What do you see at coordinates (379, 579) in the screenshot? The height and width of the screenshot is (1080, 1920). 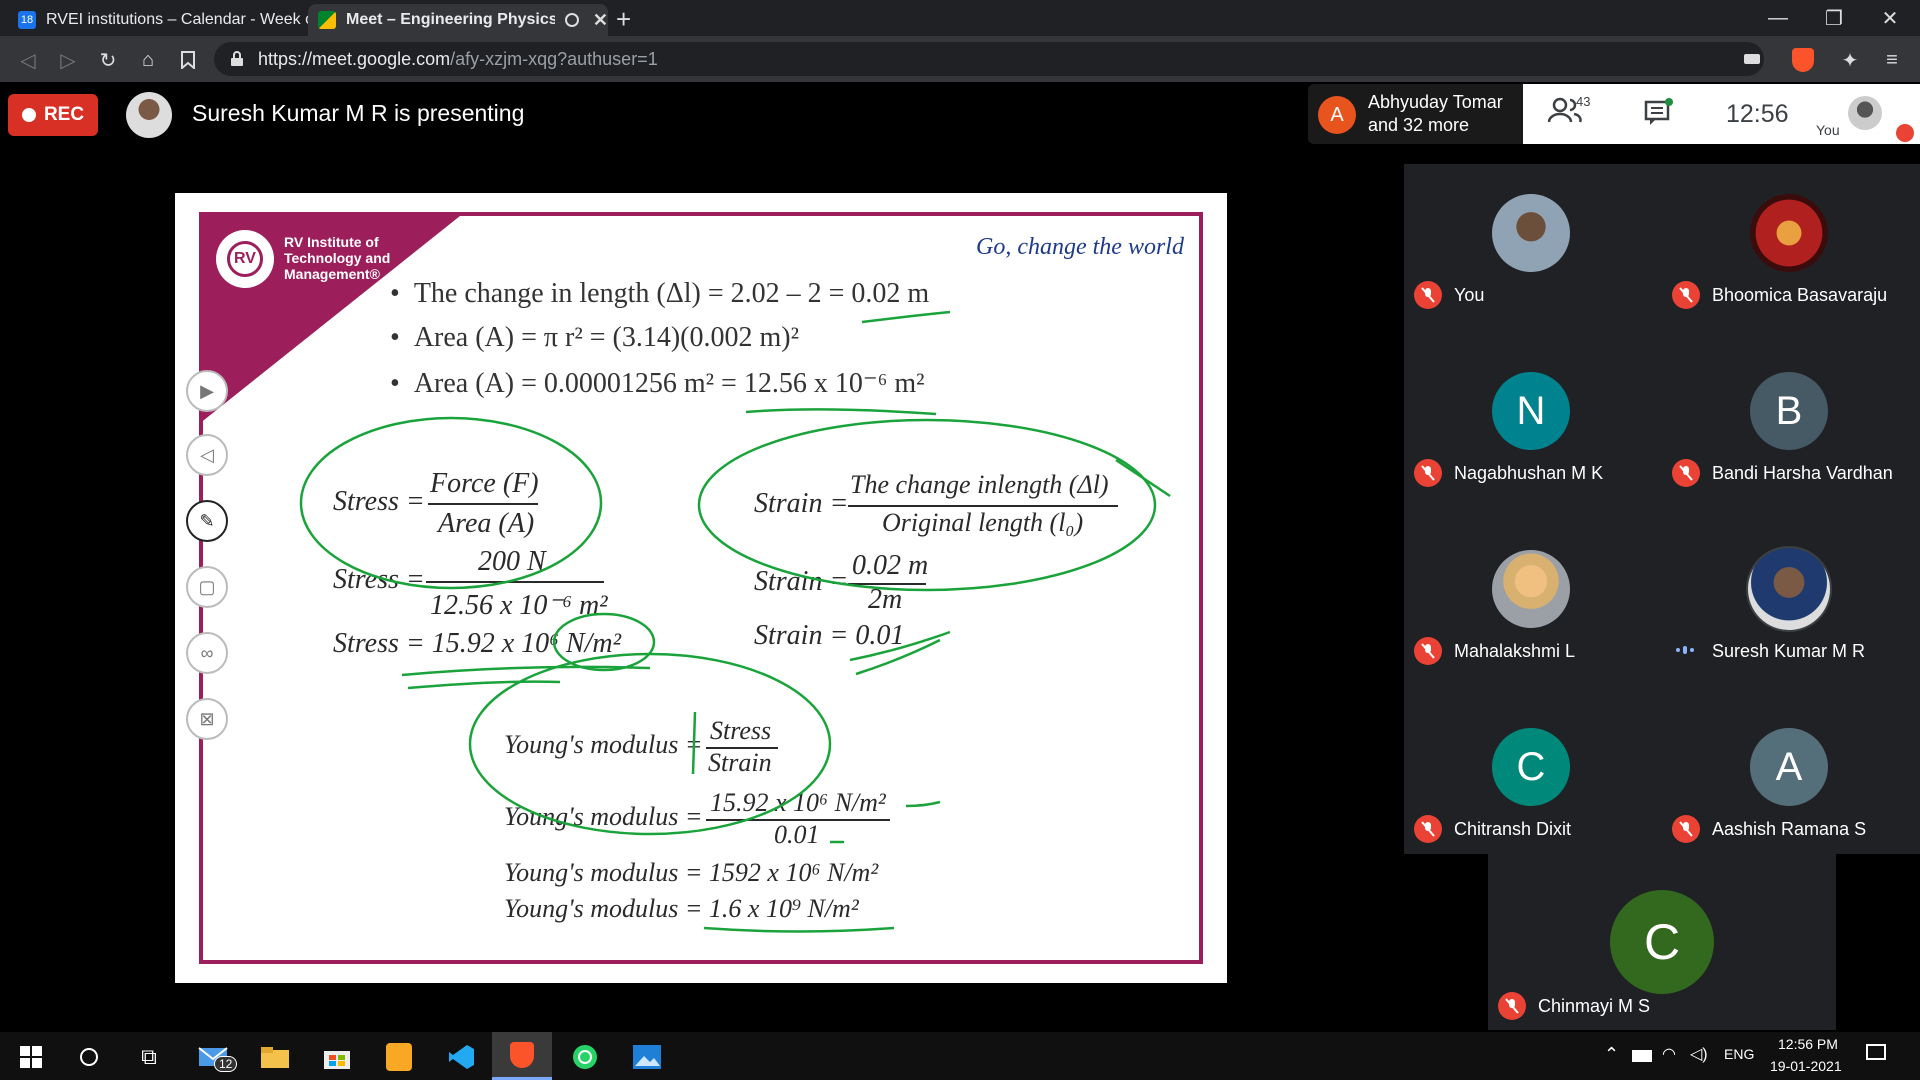 I see `stress-label-2: Stress =` at bounding box center [379, 579].